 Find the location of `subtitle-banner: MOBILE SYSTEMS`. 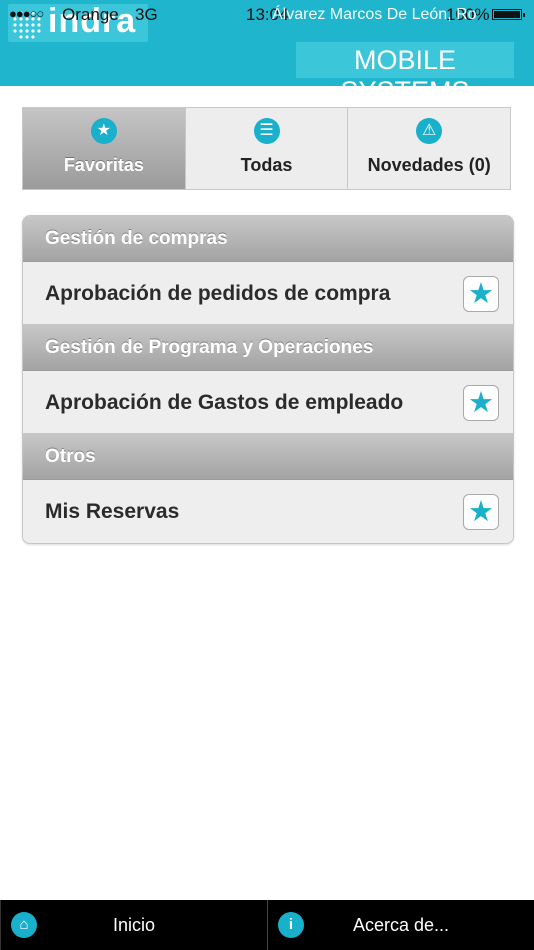

subtitle-banner: MOBILE SYSTEMS is located at coordinates (405, 74).